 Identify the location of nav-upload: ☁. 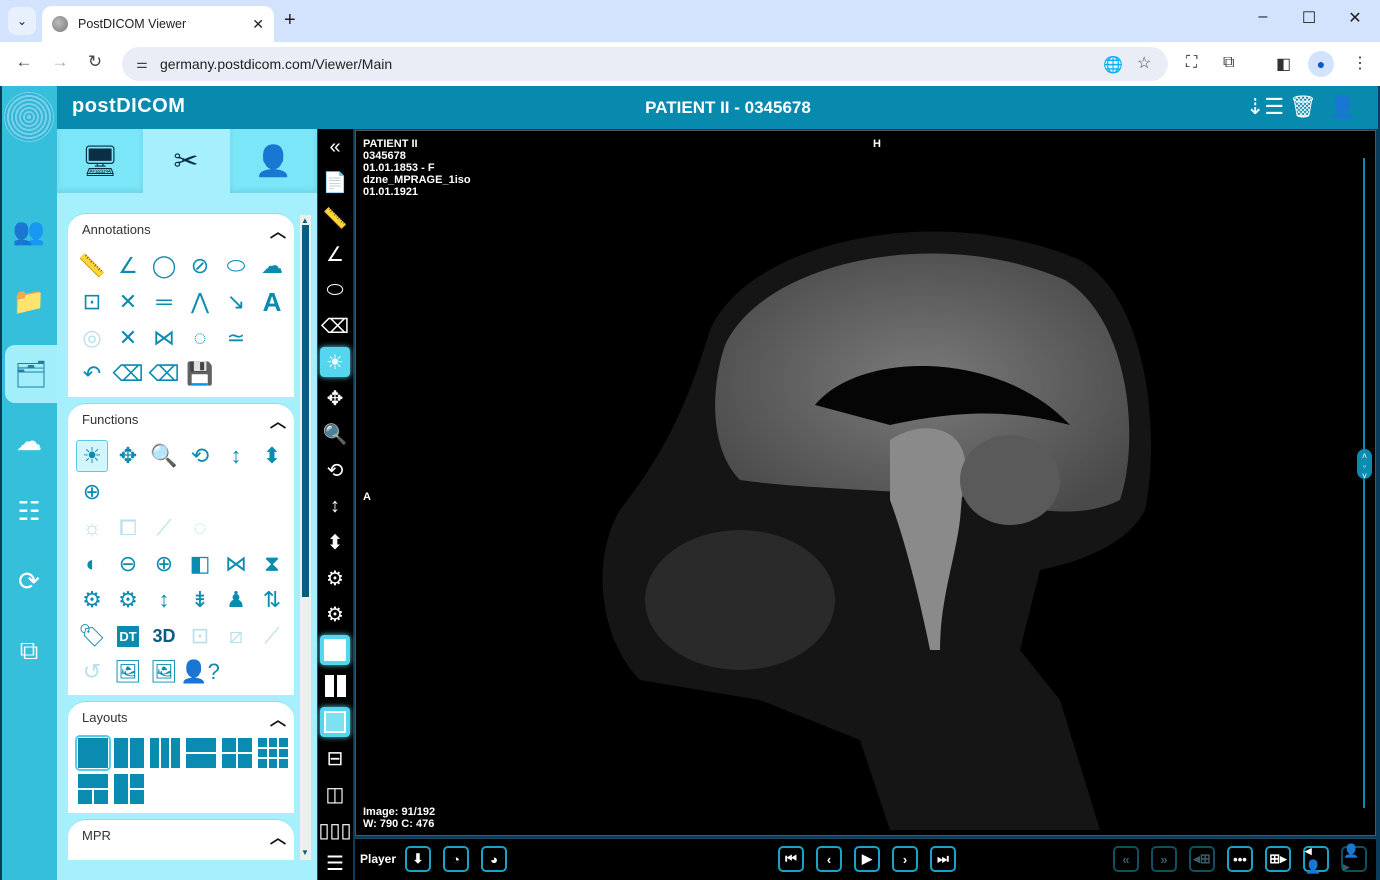
(29, 441).